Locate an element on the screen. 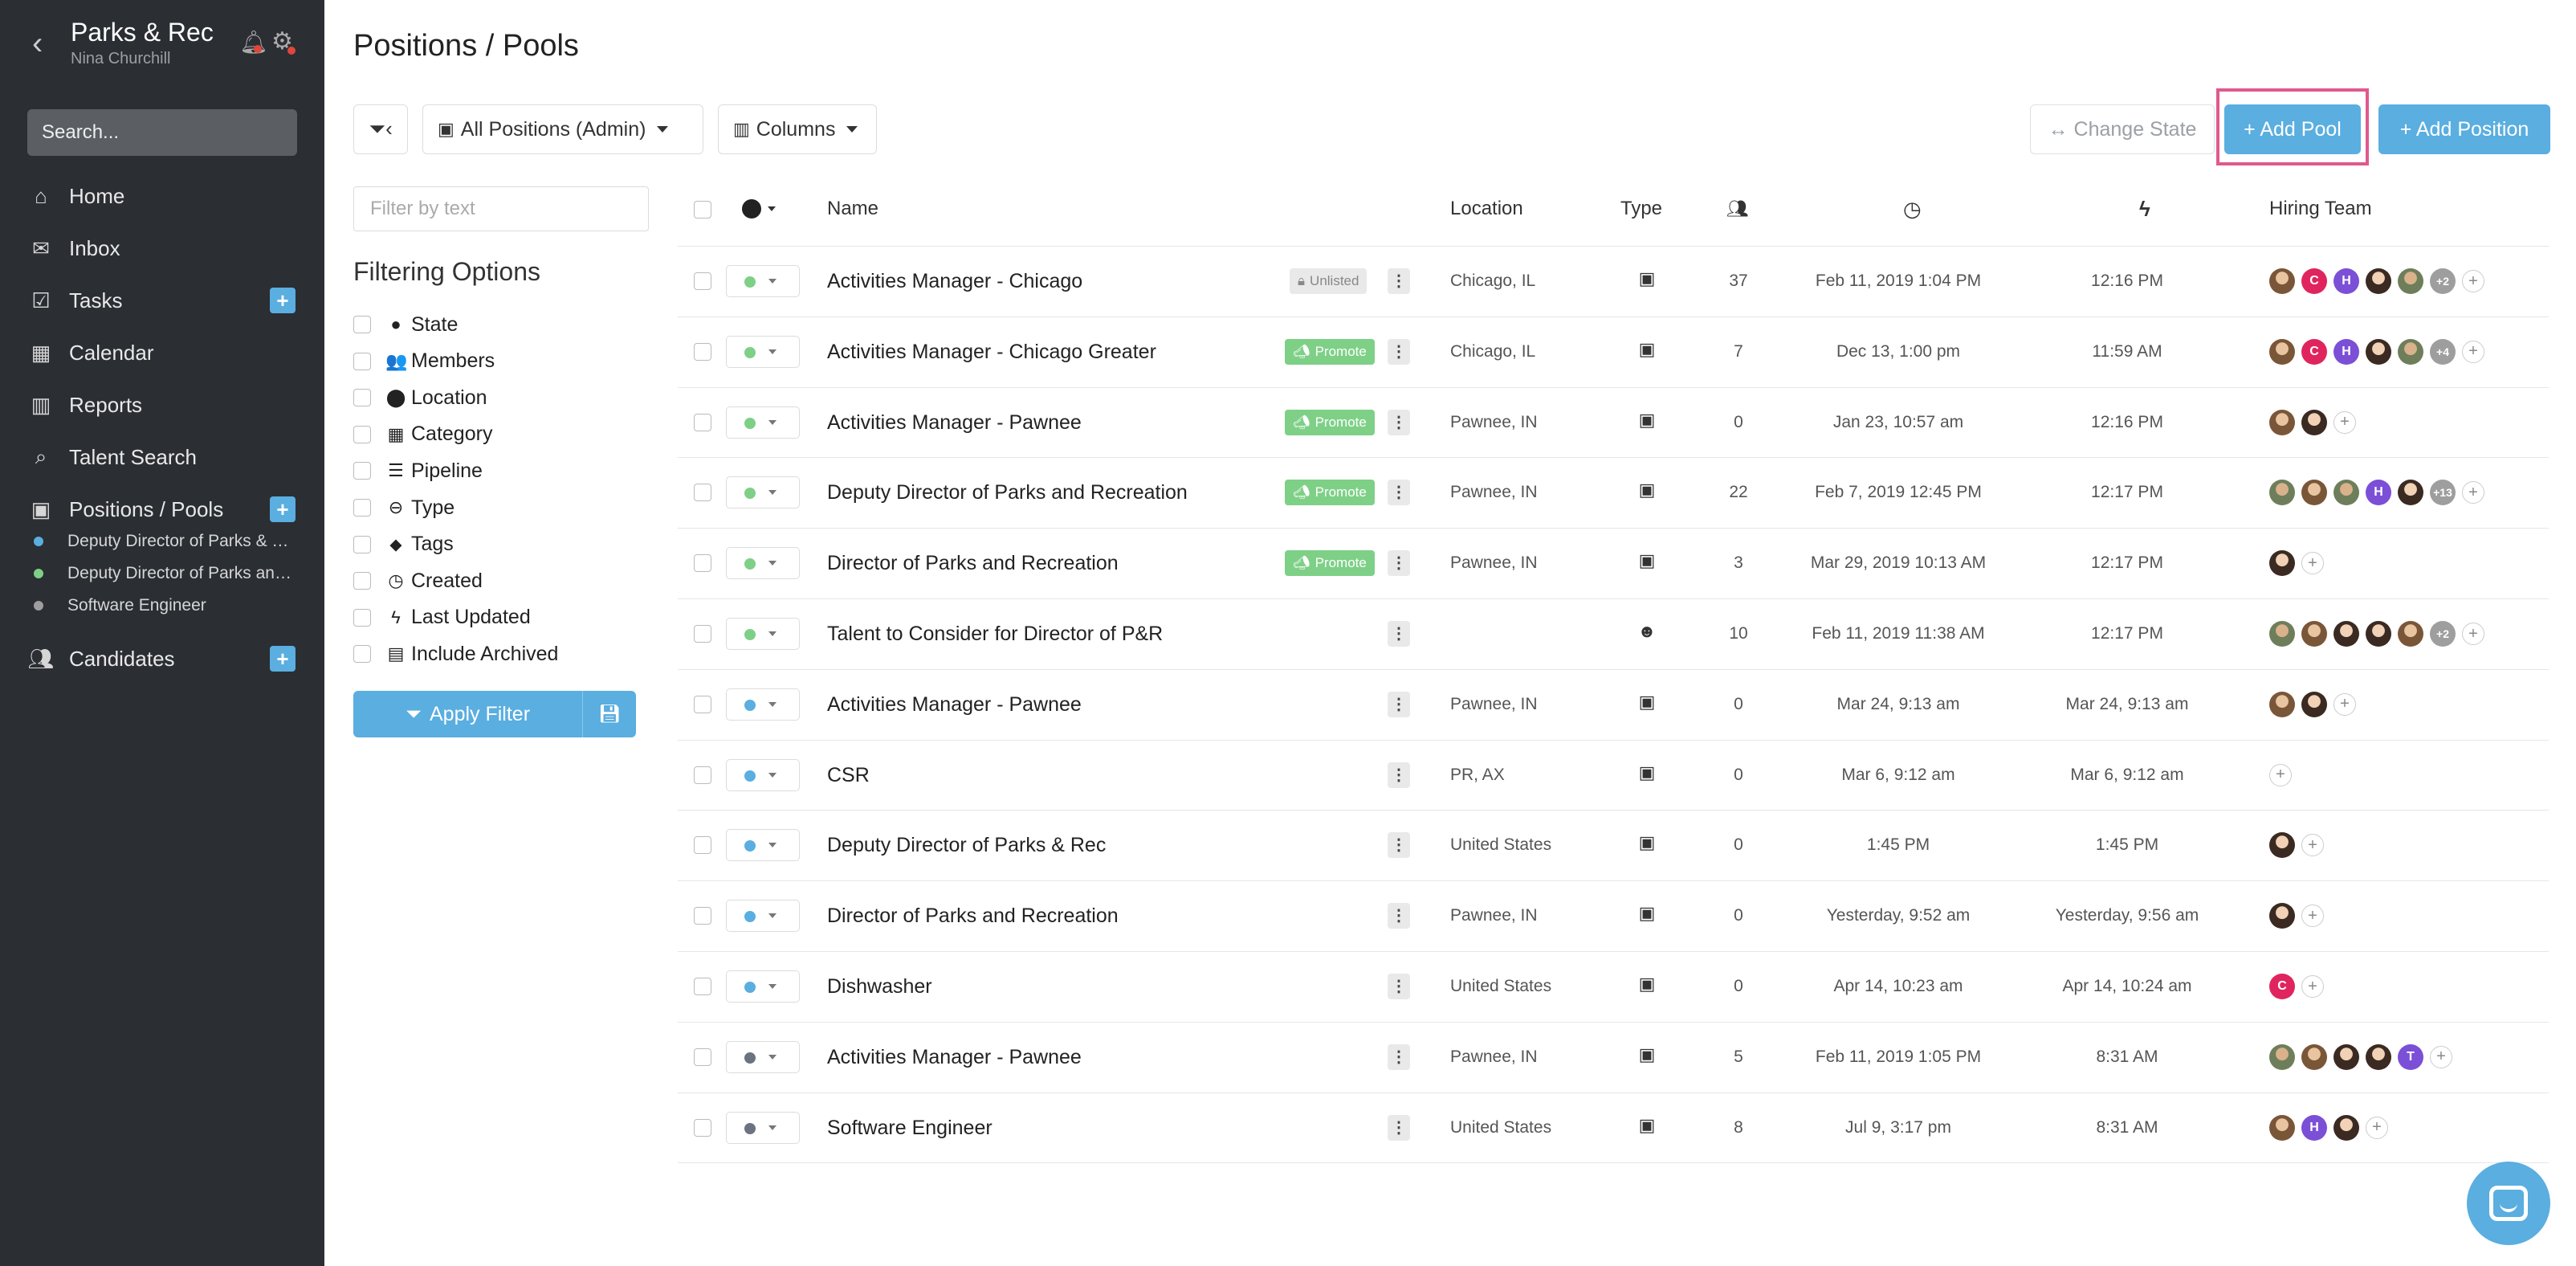 The height and width of the screenshot is (1266, 2576). filter-option-state: ● State is located at coordinates (405, 324).